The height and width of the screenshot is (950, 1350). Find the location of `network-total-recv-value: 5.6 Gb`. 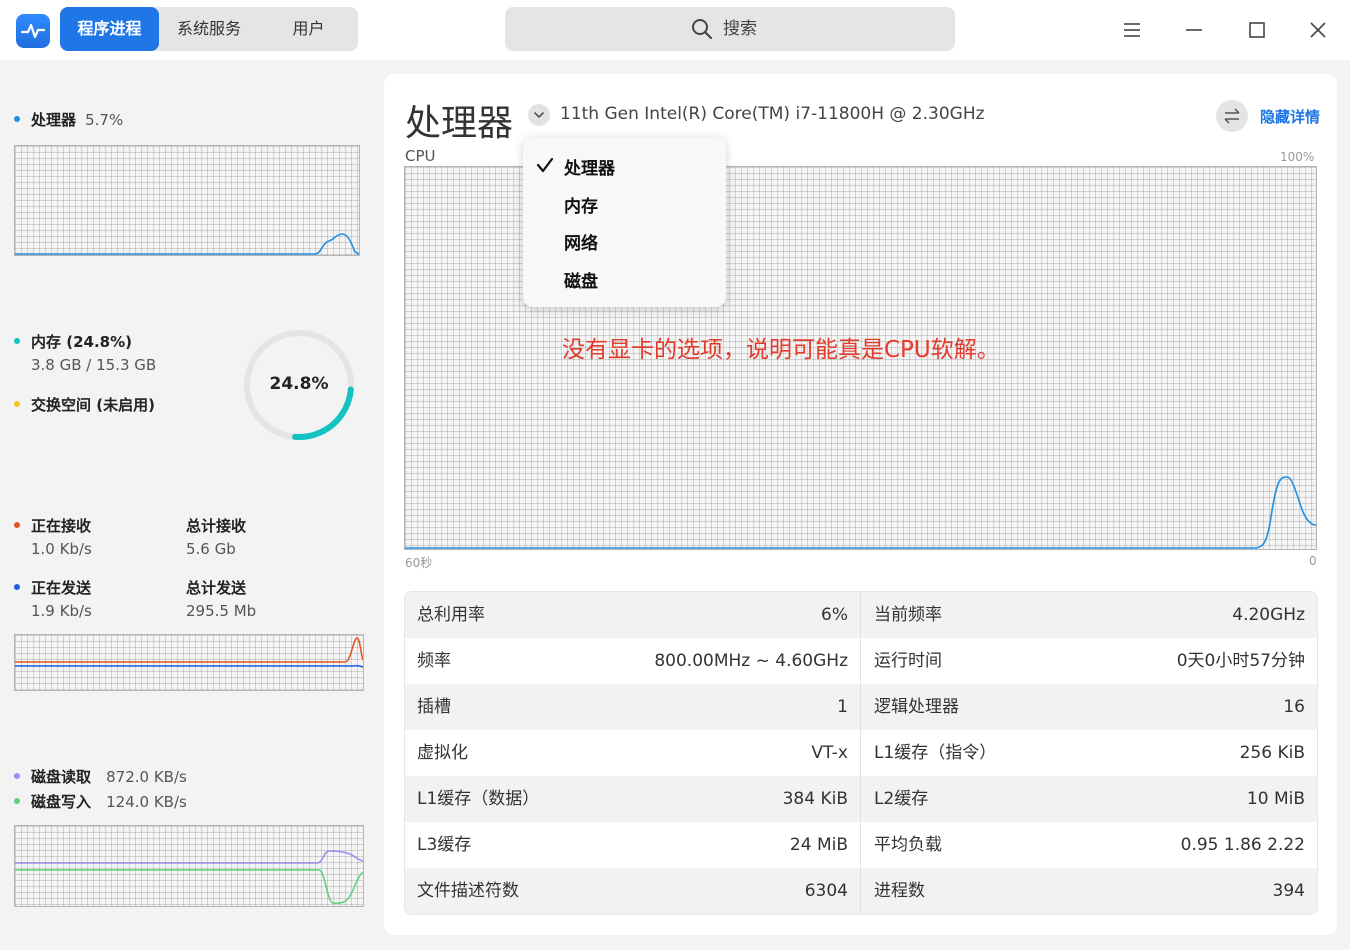

network-total-recv-value: 5.6 Gb is located at coordinates (211, 549).